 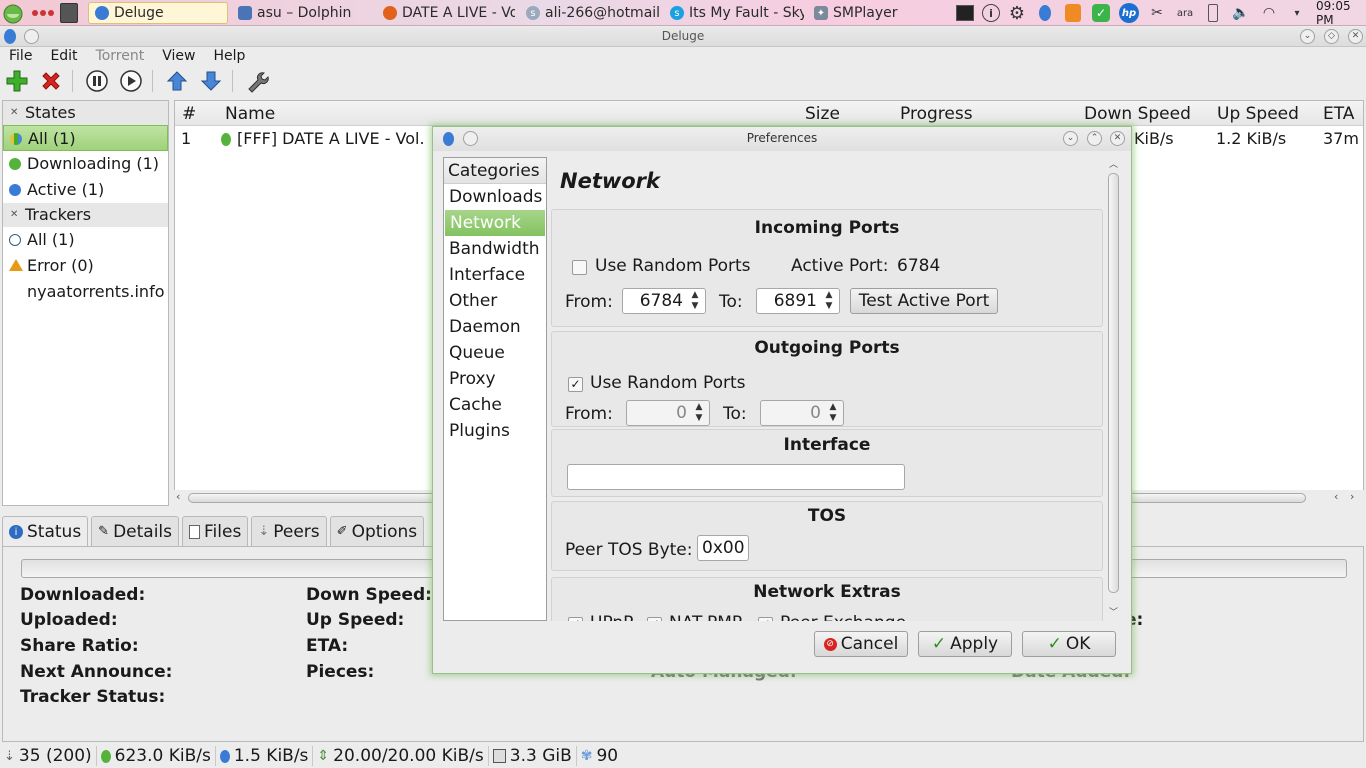 I want to click on category-downloads: Downloads, so click(x=495, y=197).